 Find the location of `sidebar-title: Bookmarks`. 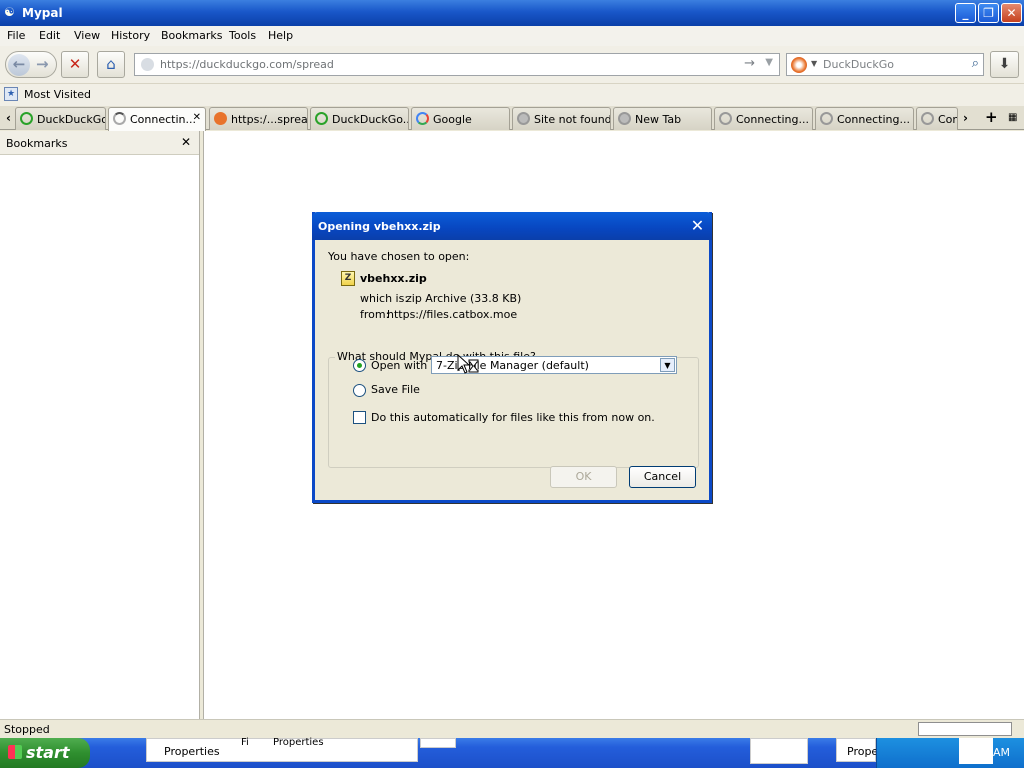

sidebar-title: Bookmarks is located at coordinates (37, 143).